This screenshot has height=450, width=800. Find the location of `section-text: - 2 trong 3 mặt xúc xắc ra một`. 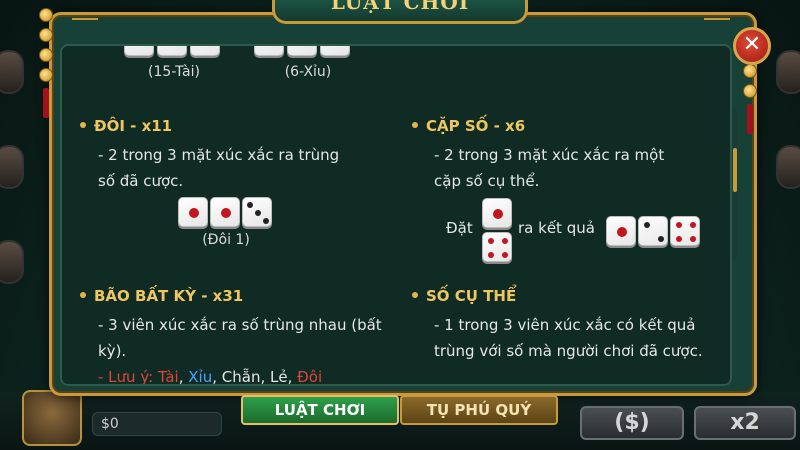

section-text: - 2 trong 3 mặt xúc xắc ra một is located at coordinates (549, 155).